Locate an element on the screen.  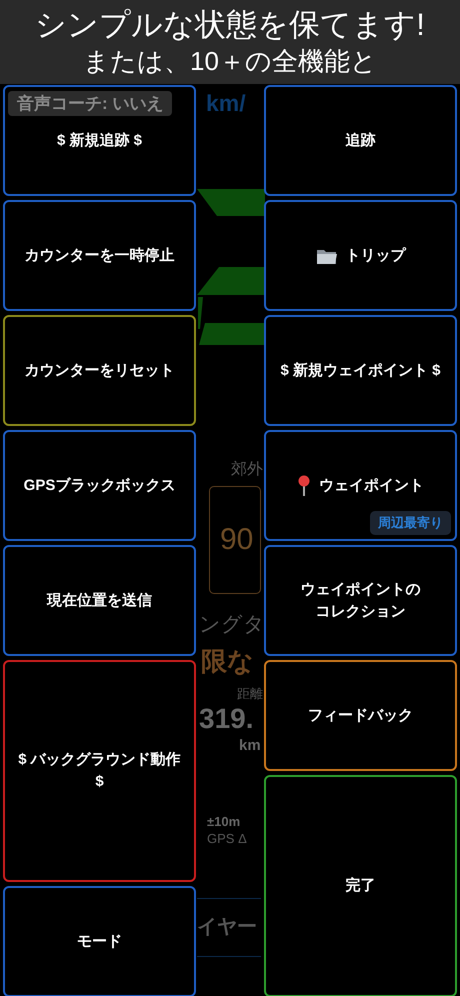
menu-button: モード is located at coordinates (99, 941).